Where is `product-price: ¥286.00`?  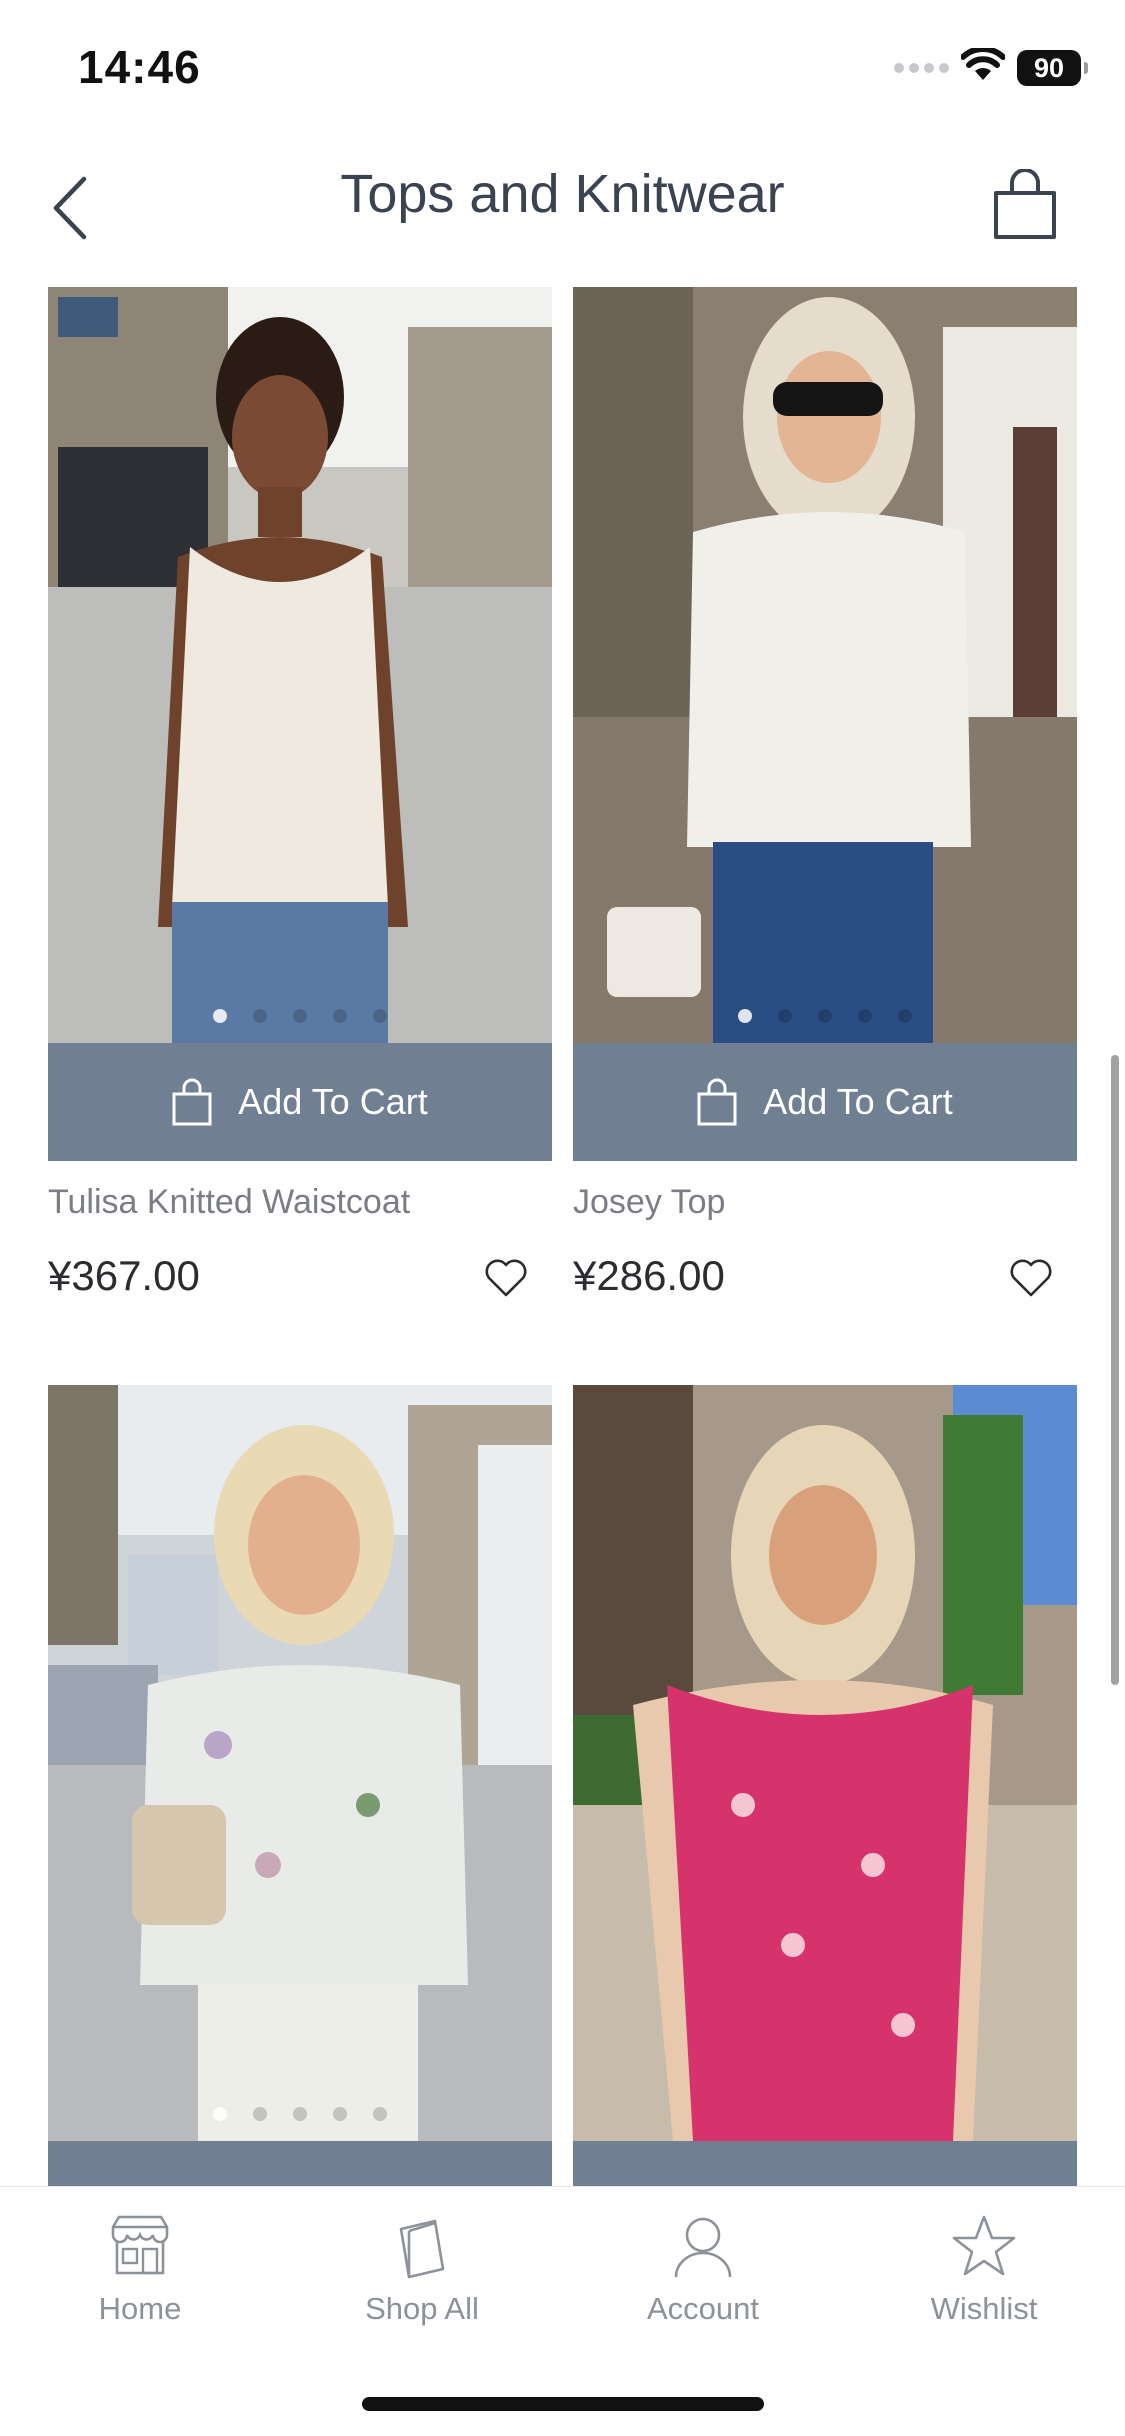 product-price: ¥286.00 is located at coordinates (649, 1275).